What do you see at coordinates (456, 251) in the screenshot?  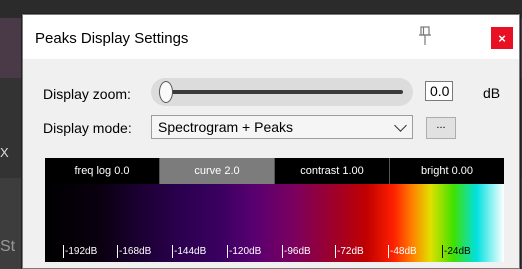 I see `scale-tick: -24dB` at bounding box center [456, 251].